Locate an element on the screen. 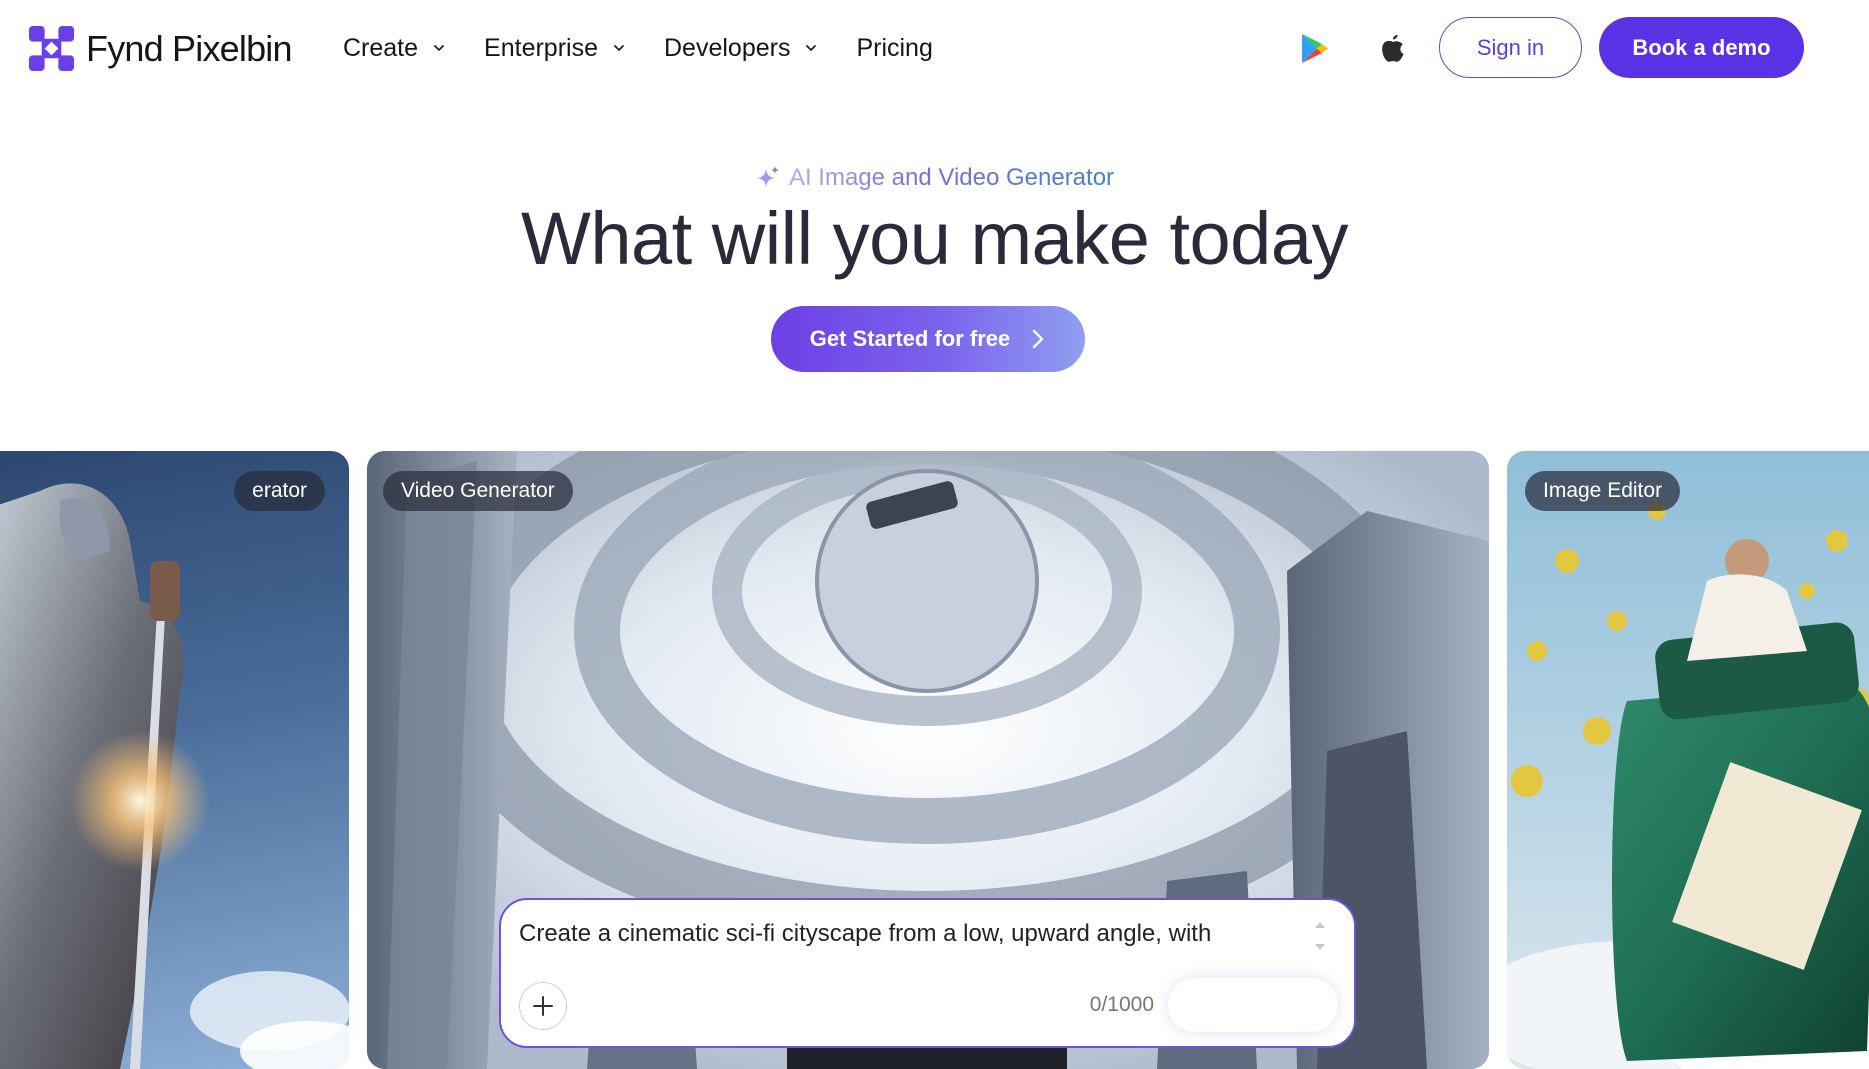 This screenshot has width=1869, height=1069. brand-name: Fynd Pixelbin is located at coordinates (189, 48).